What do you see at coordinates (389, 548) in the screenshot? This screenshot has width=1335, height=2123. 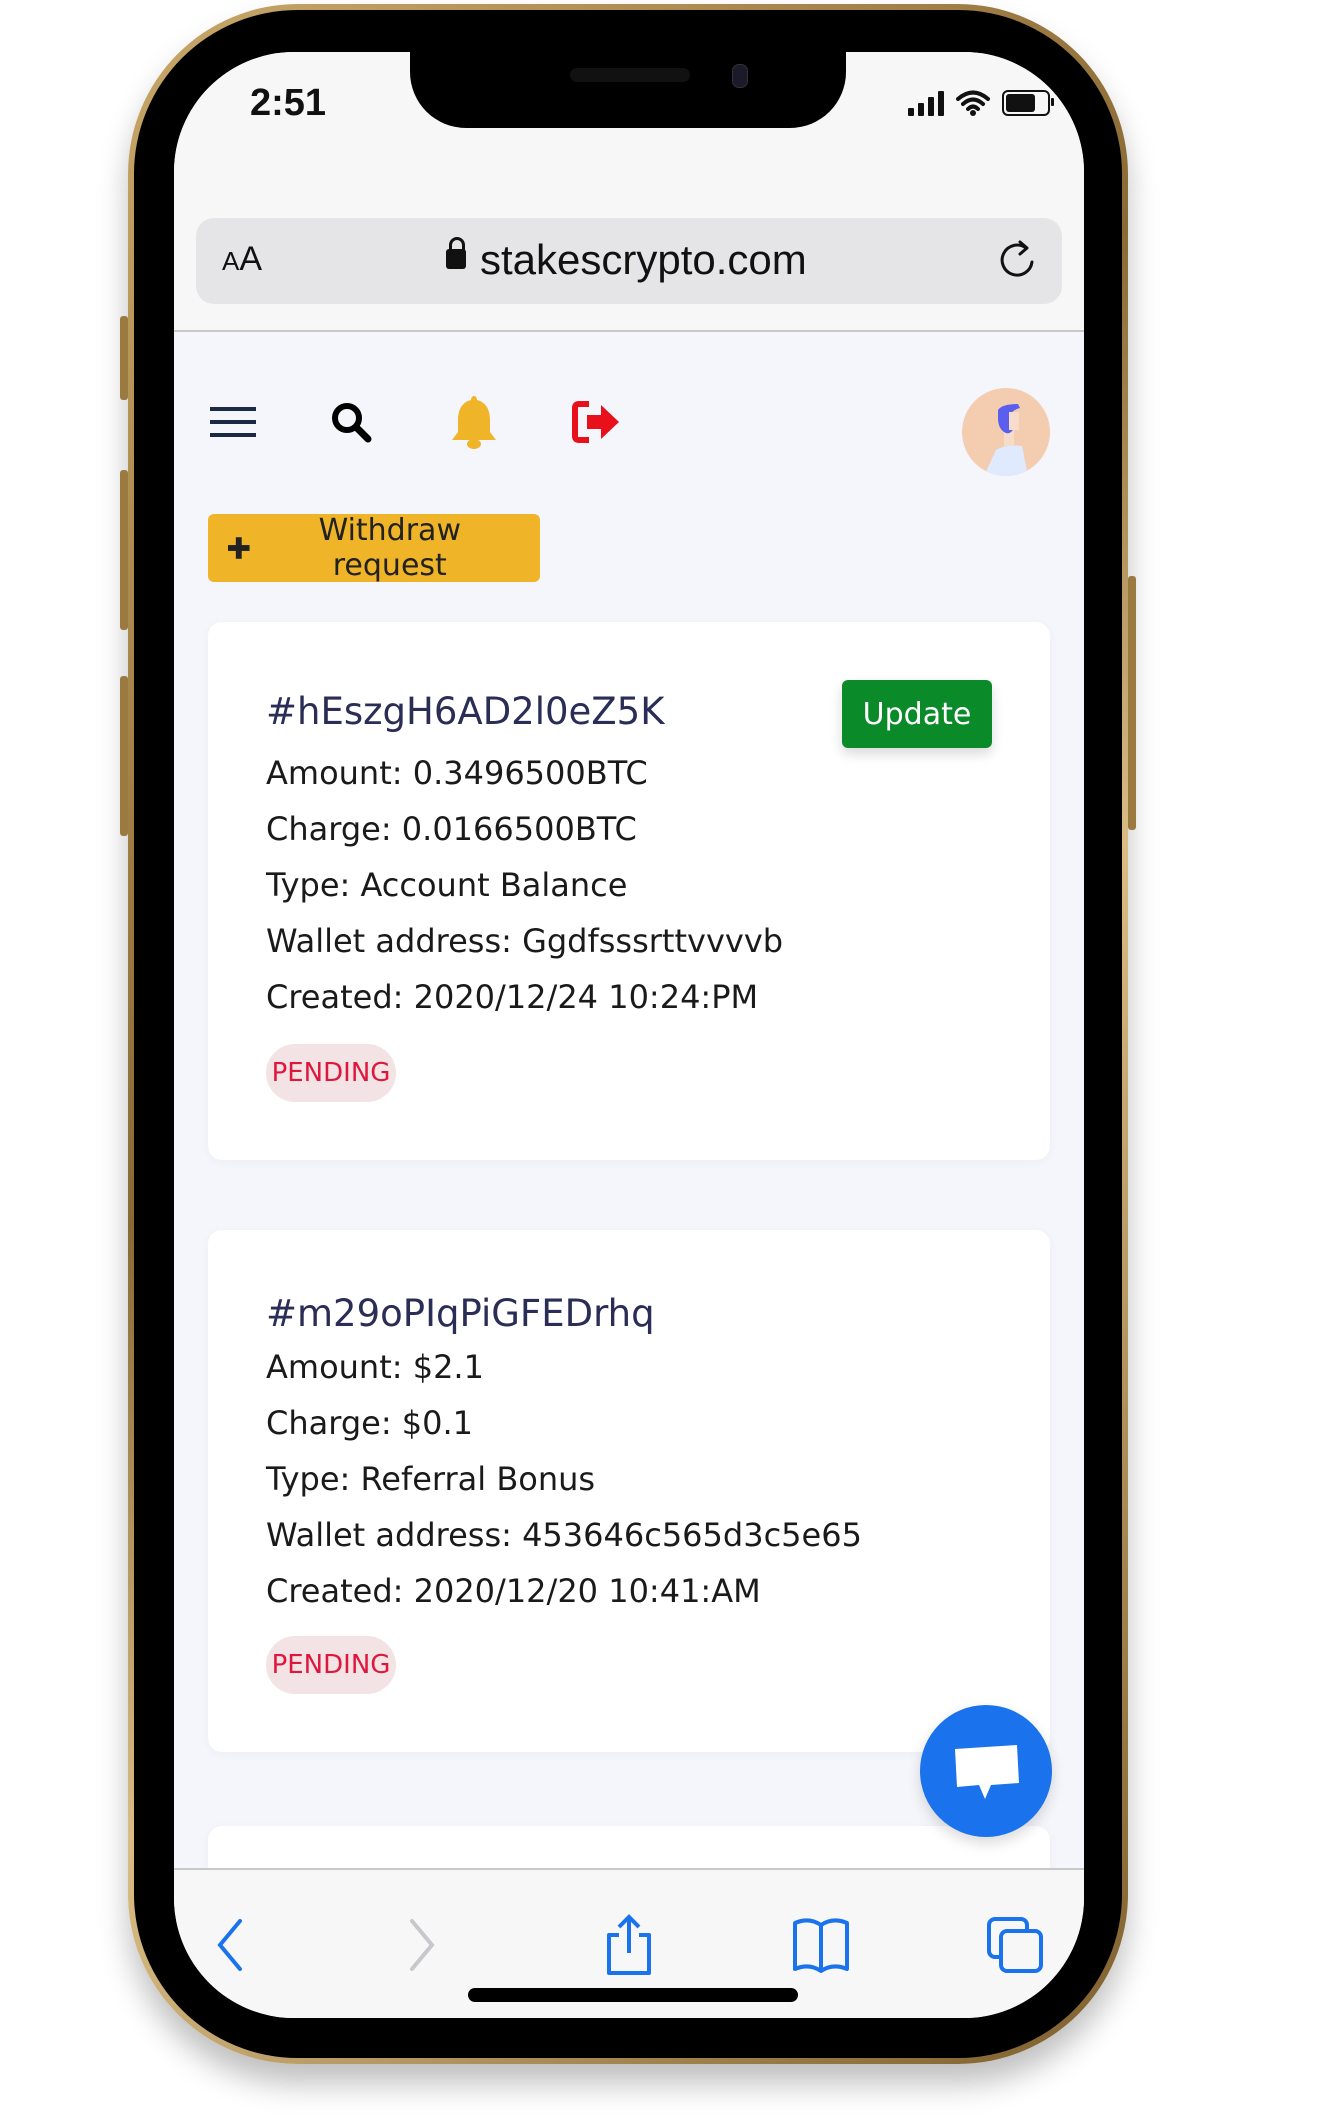 I see `withdraw-request-label: Withdraw request` at bounding box center [389, 548].